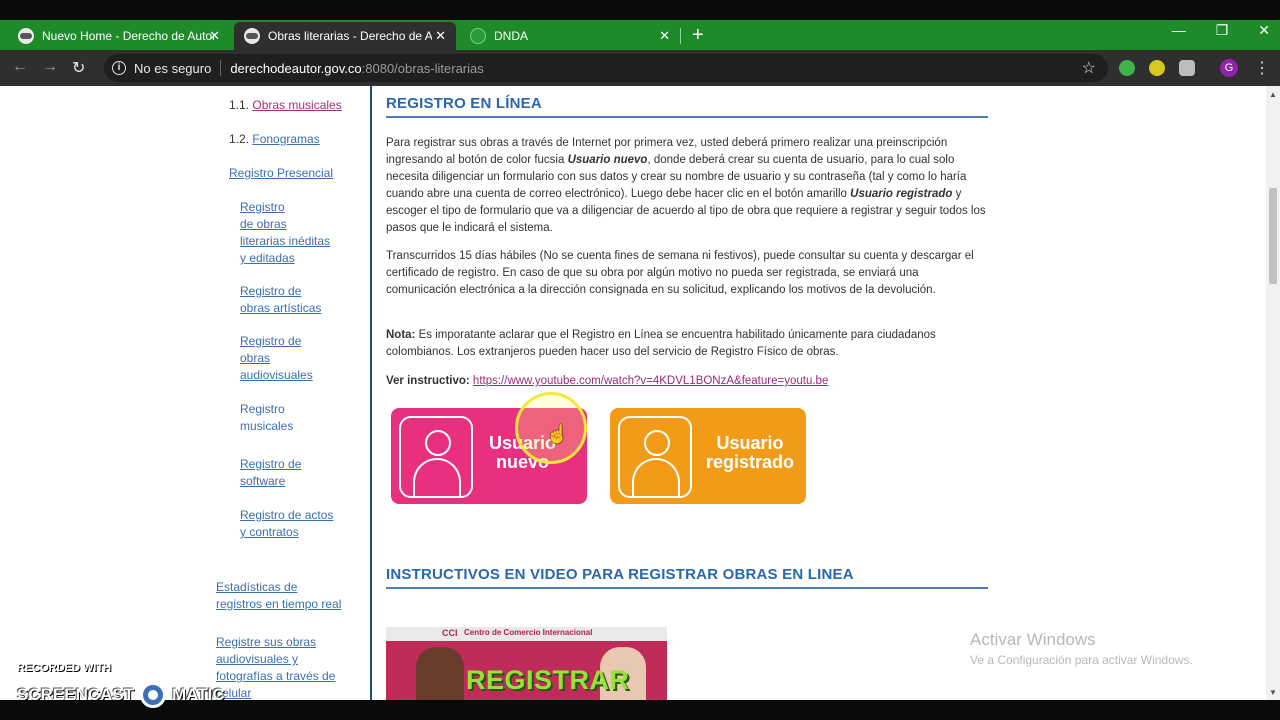 This screenshot has height=720, width=1280. I want to click on scrollbar-thumb, so click(1273, 236).